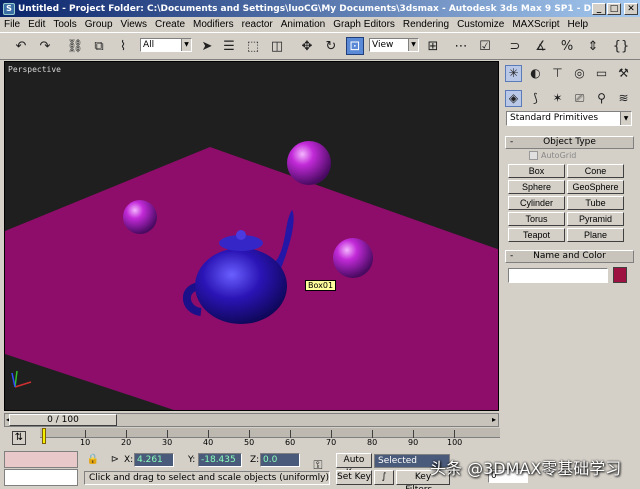 This screenshot has width=640, height=489. Describe the element at coordinates (599, 8) in the screenshot. I see `minimize-button: _` at that location.